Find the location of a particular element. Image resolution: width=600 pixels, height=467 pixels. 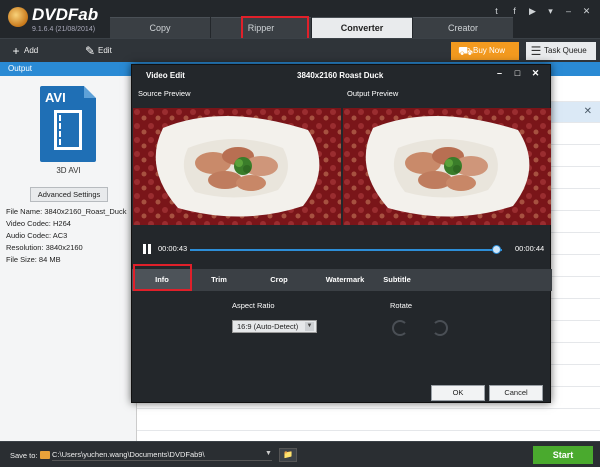

remove-title-icon: ✕ is located at coordinates (588, 111).